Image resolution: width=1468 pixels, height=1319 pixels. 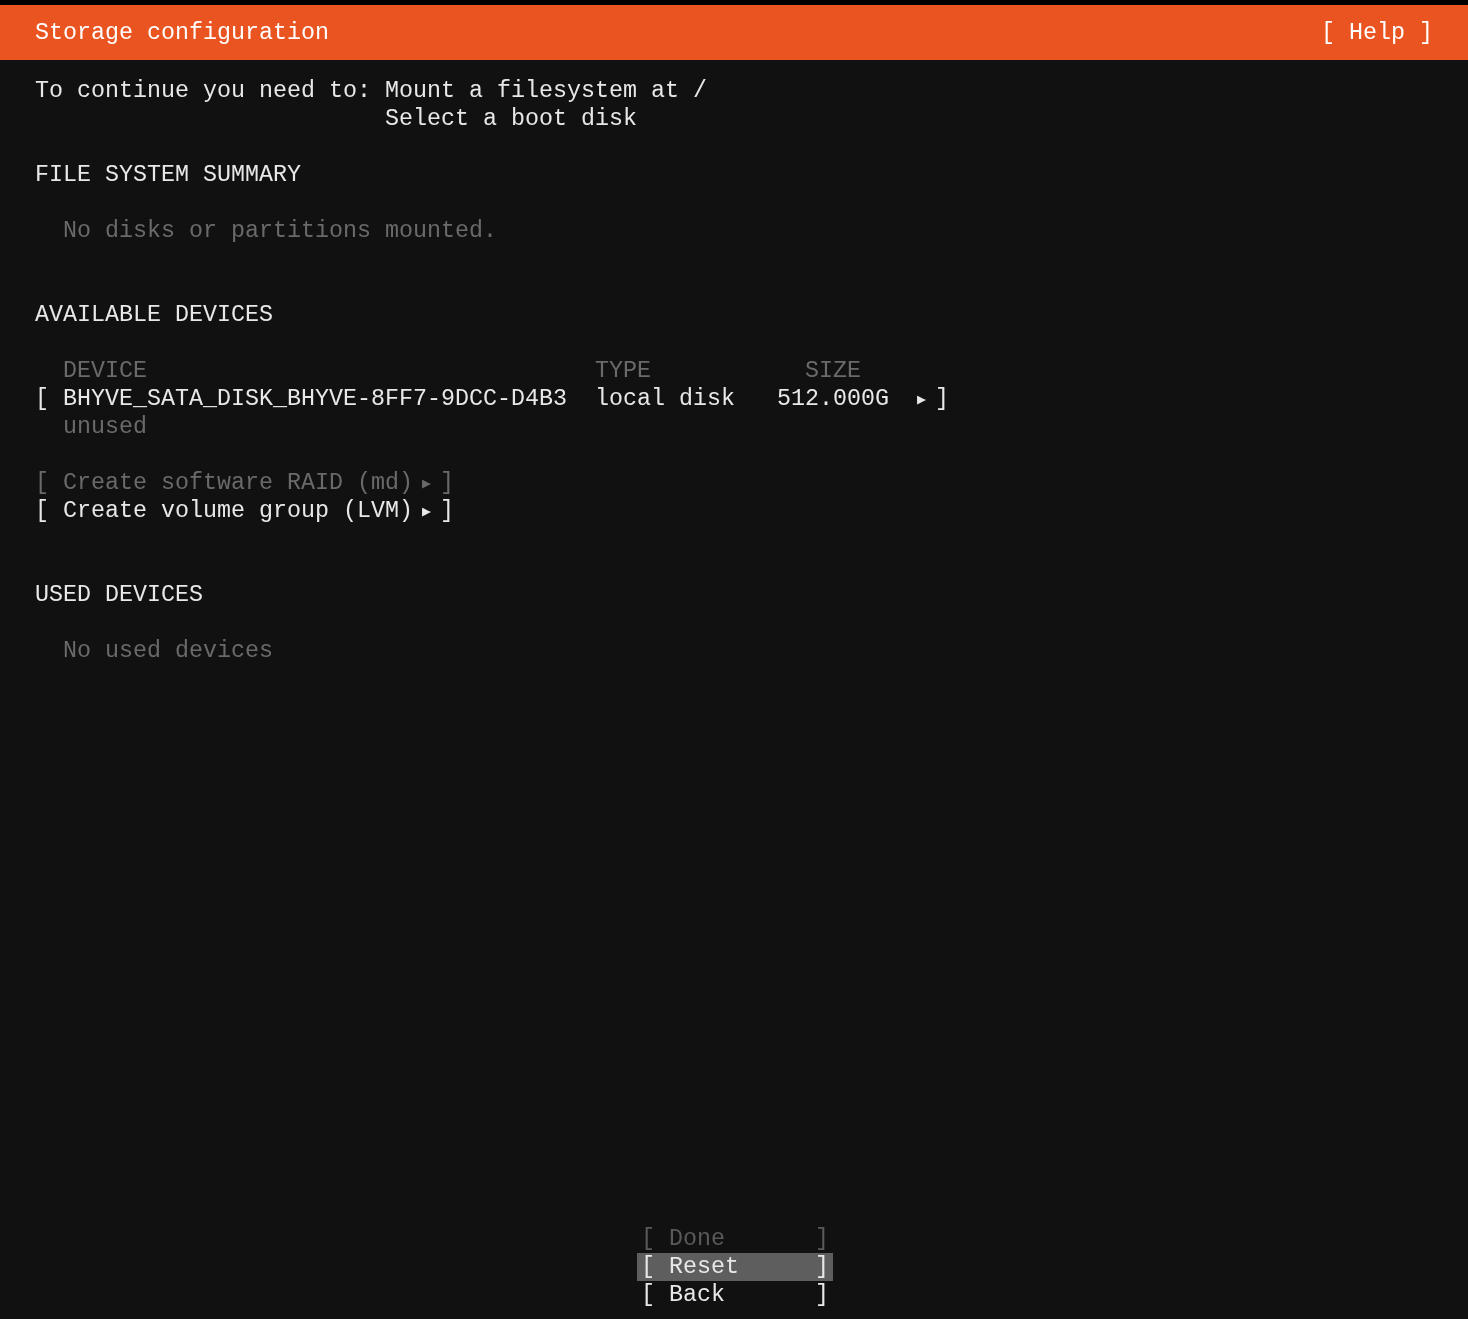 I want to click on section-heading: USED DEVICES, so click(x=119, y=595).